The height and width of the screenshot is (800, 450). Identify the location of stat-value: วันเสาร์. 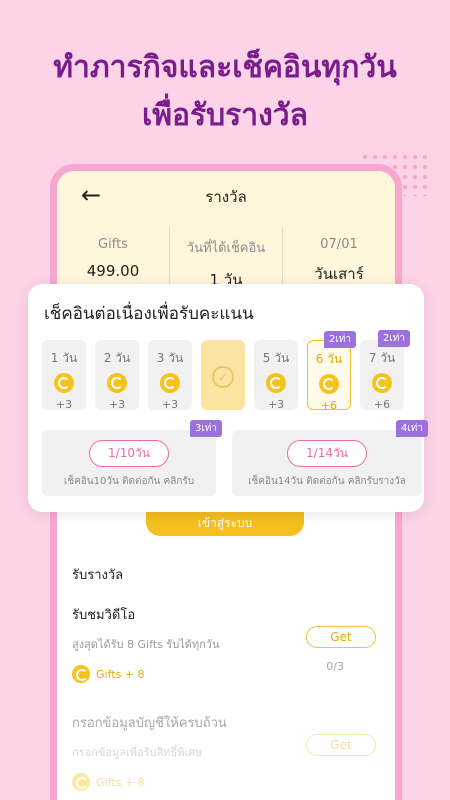
(339, 274).